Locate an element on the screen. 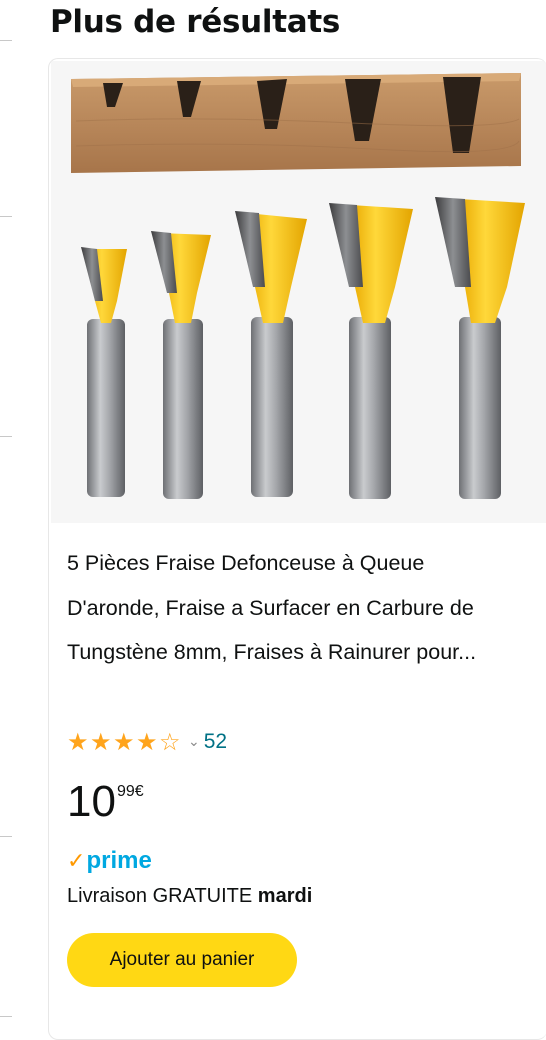  price: 1099€ is located at coordinates (105, 802).